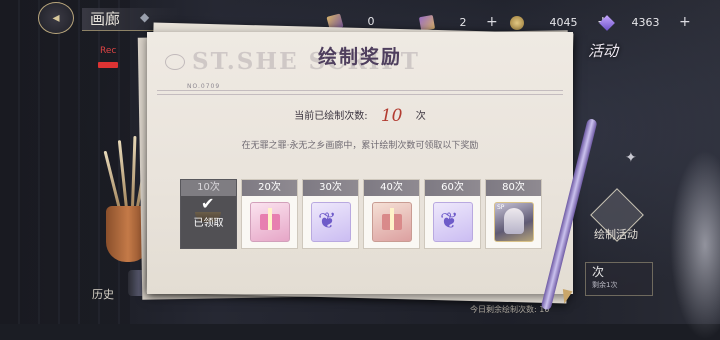 The image size is (720, 340). What do you see at coordinates (269, 188) in the screenshot?
I see `reward-tier-label: 20次` at bounding box center [269, 188].